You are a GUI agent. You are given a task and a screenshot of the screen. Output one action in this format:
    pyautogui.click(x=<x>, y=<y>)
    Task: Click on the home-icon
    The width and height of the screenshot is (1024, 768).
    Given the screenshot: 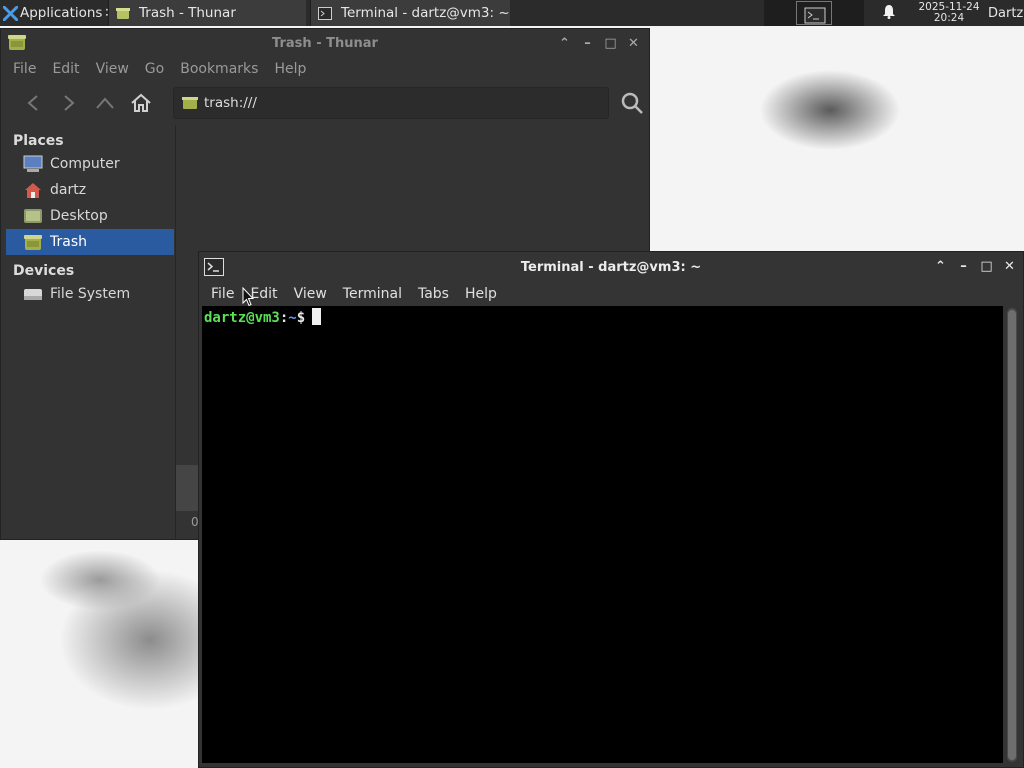 What is the action you would take?
    pyautogui.click(x=141, y=103)
    